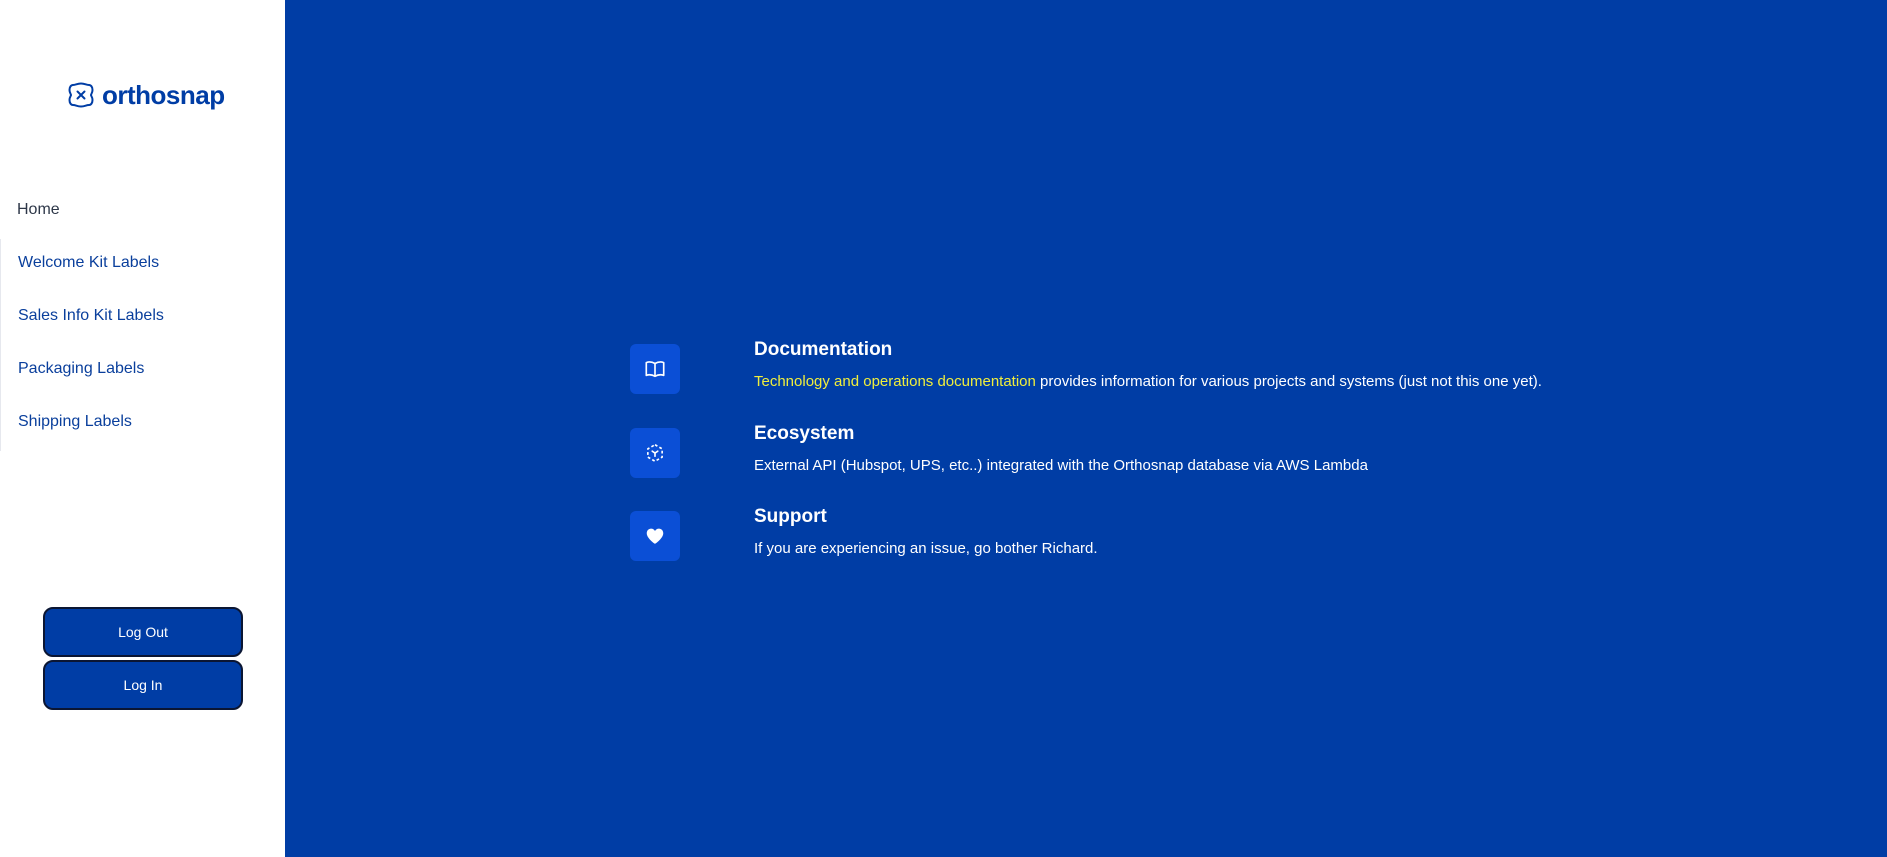 The width and height of the screenshot is (1887, 857). I want to click on support-icon-box, so click(655, 536).